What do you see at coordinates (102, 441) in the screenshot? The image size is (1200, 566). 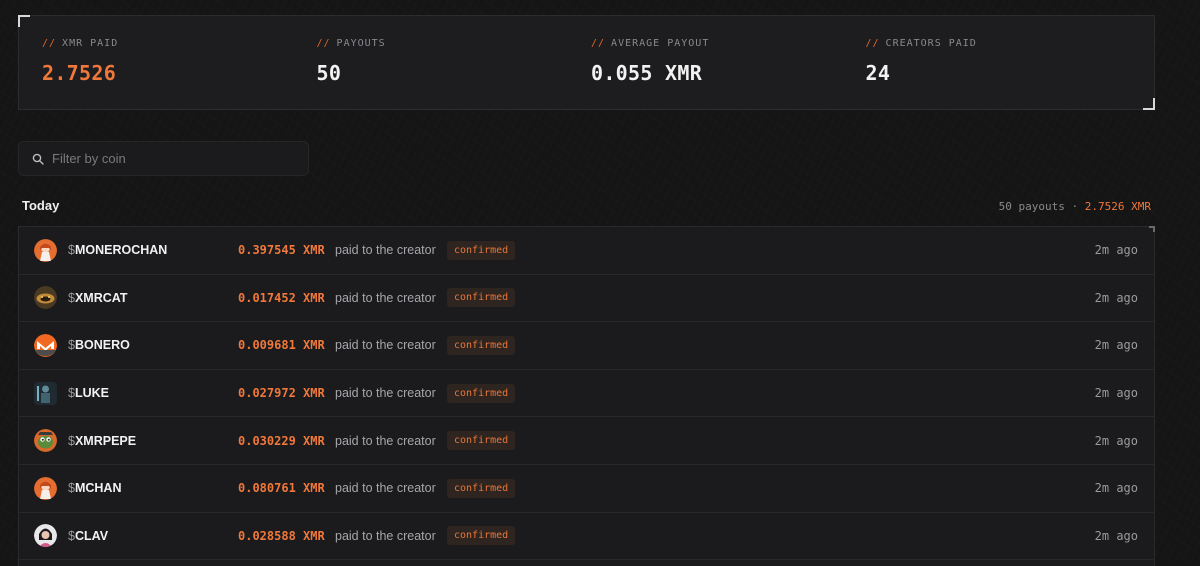 I see `coin-ticker: $XMRPEPE` at bounding box center [102, 441].